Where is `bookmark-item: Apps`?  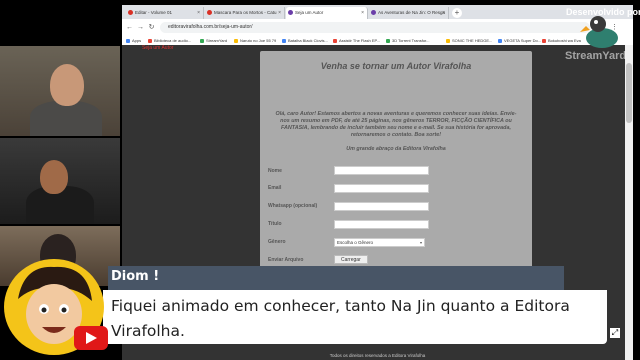
bookmark-item: Apps is located at coordinates (133, 40).